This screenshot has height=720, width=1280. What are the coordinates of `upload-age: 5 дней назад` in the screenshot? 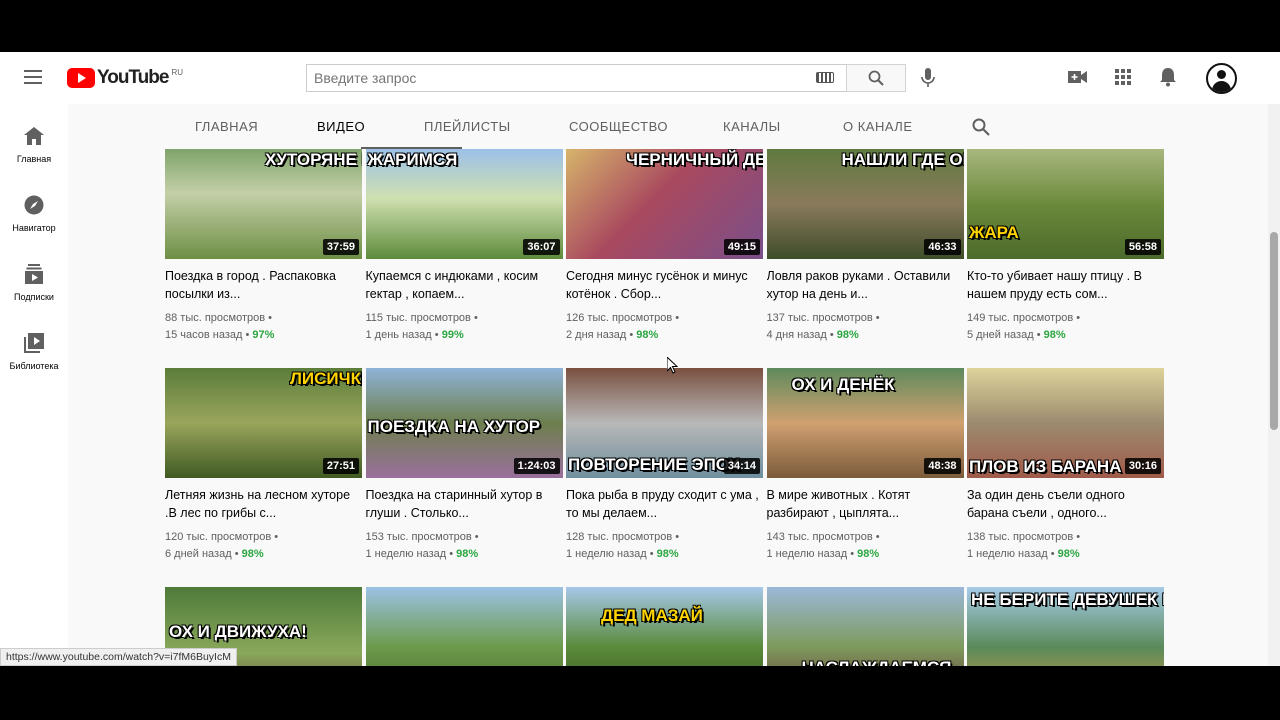 It's located at (1000, 335).